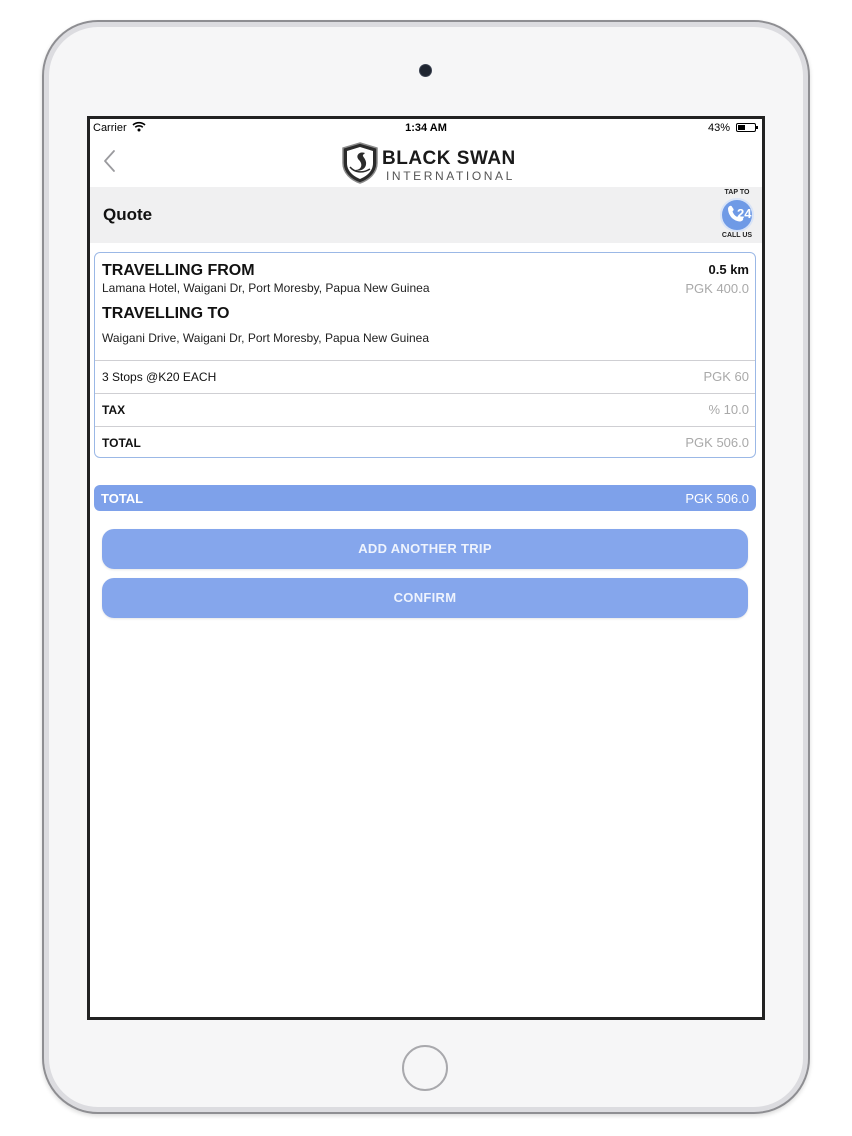 The image size is (852, 1136). What do you see at coordinates (425, 409) in the screenshot?
I see `tax-row: TAX % 10.0` at bounding box center [425, 409].